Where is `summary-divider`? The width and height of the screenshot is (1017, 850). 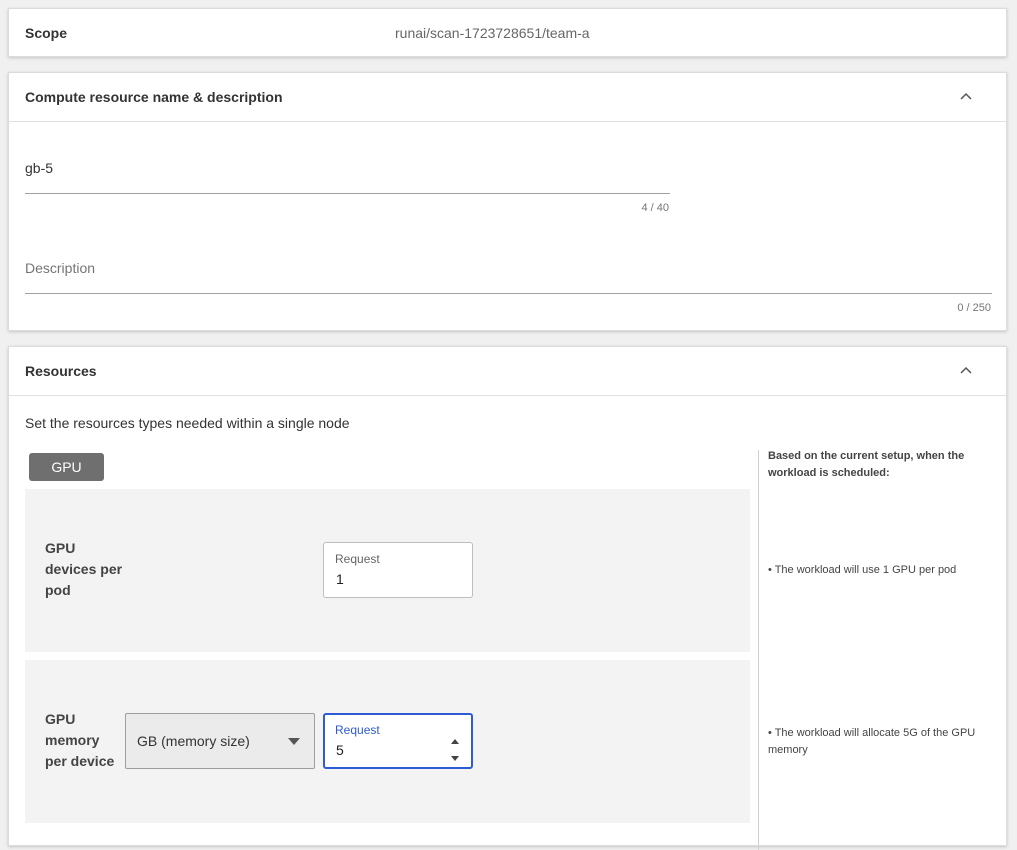 summary-divider is located at coordinates (758, 650).